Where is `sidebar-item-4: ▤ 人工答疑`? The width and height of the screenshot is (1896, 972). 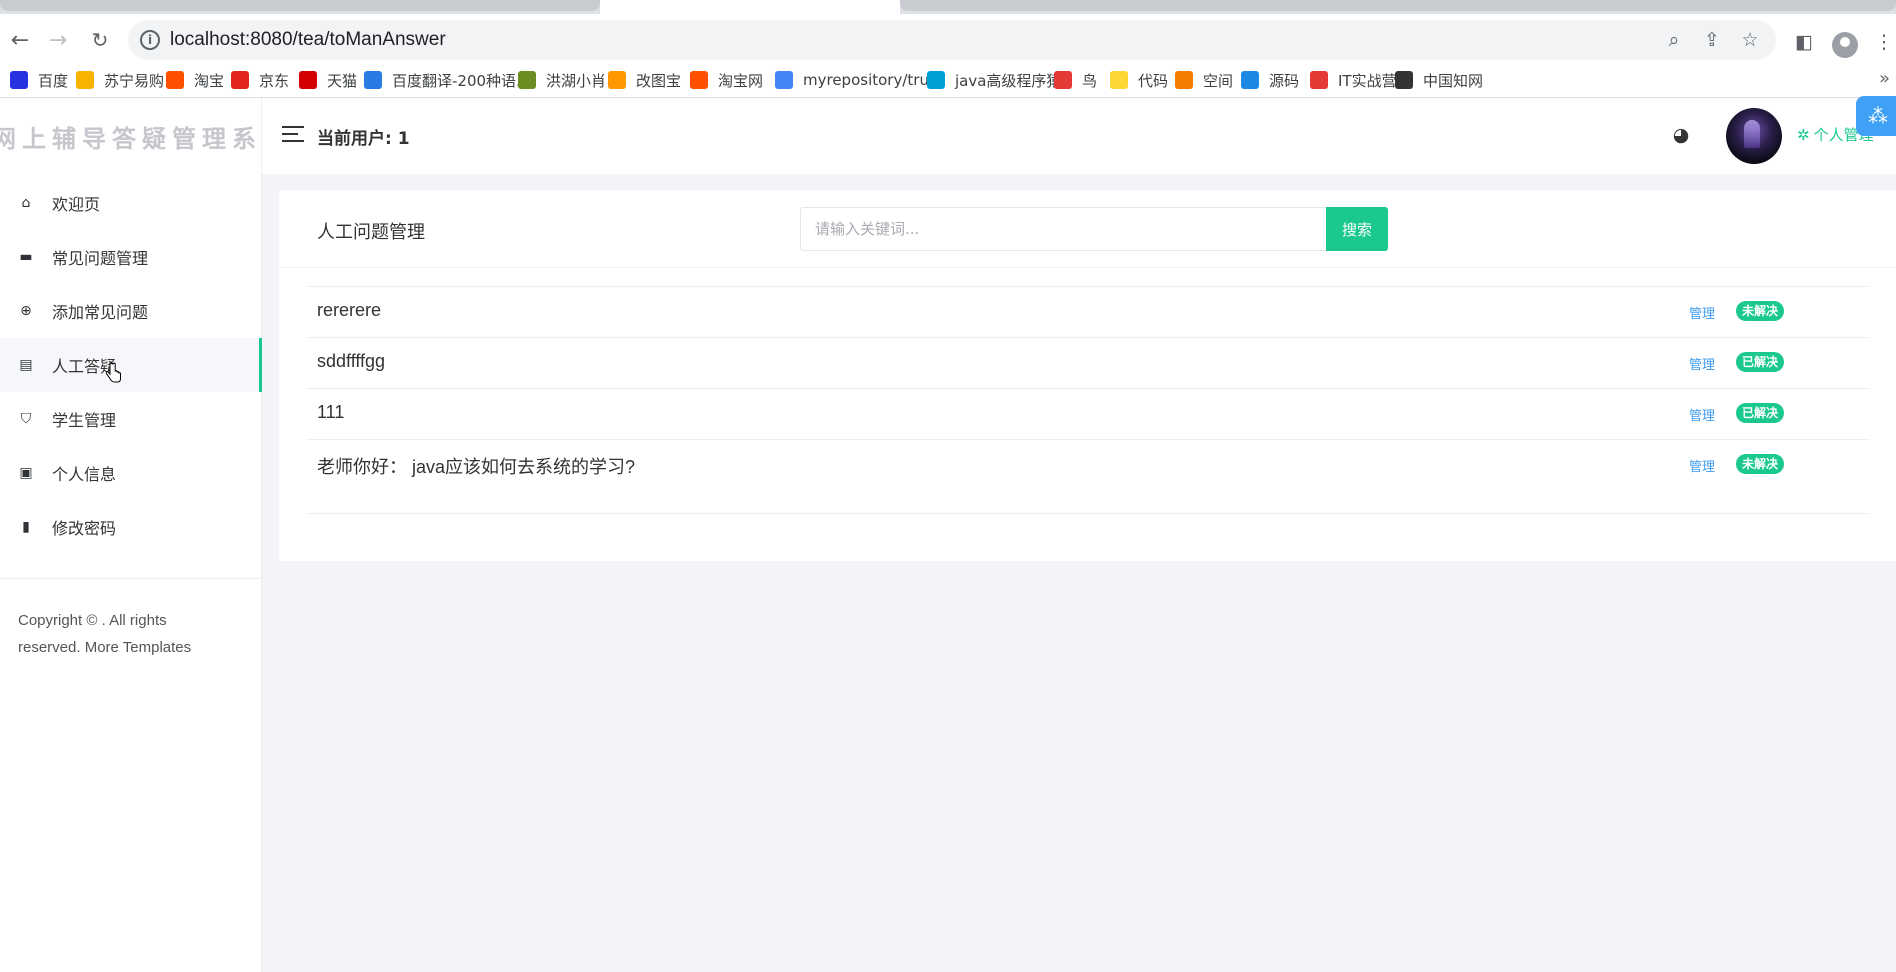
sidebar-item-4: ▤ 人工答疑 is located at coordinates (131, 365).